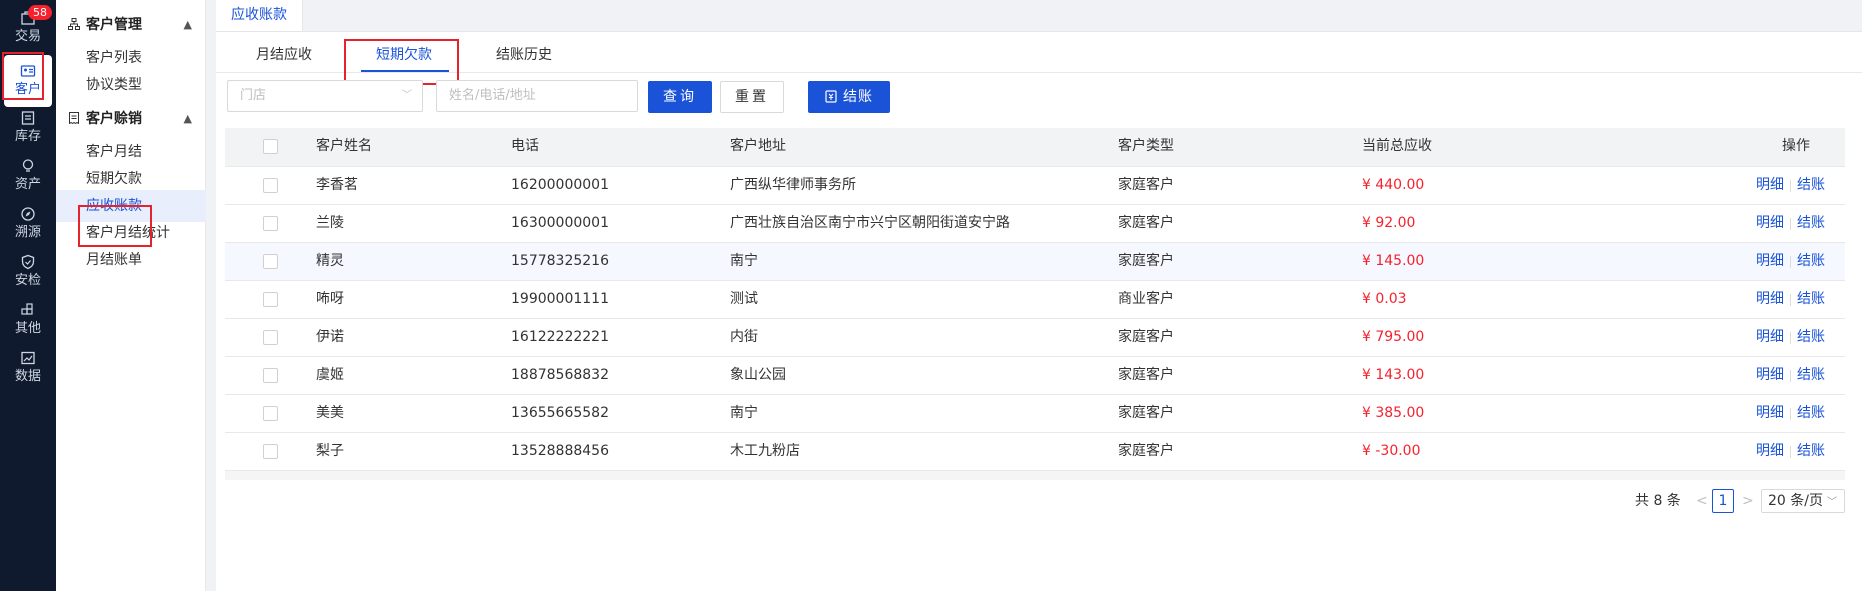 The image size is (1862, 591). What do you see at coordinates (28, 224) in the screenshot?
I see `rail-item-trace: 溯源` at bounding box center [28, 224].